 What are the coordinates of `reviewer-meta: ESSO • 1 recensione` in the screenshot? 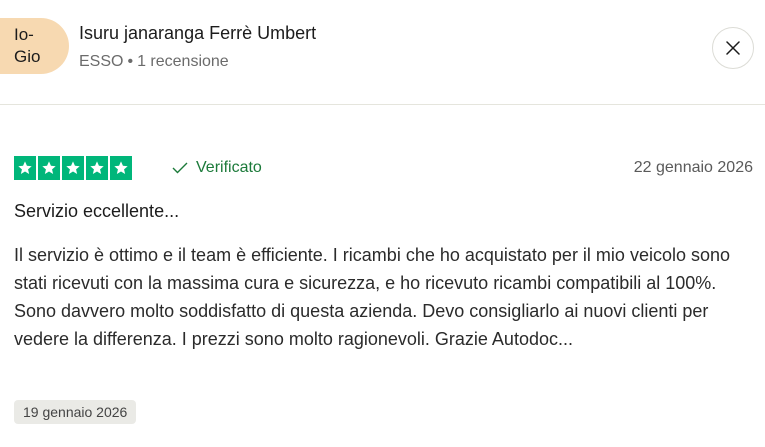 It's located at (154, 62).